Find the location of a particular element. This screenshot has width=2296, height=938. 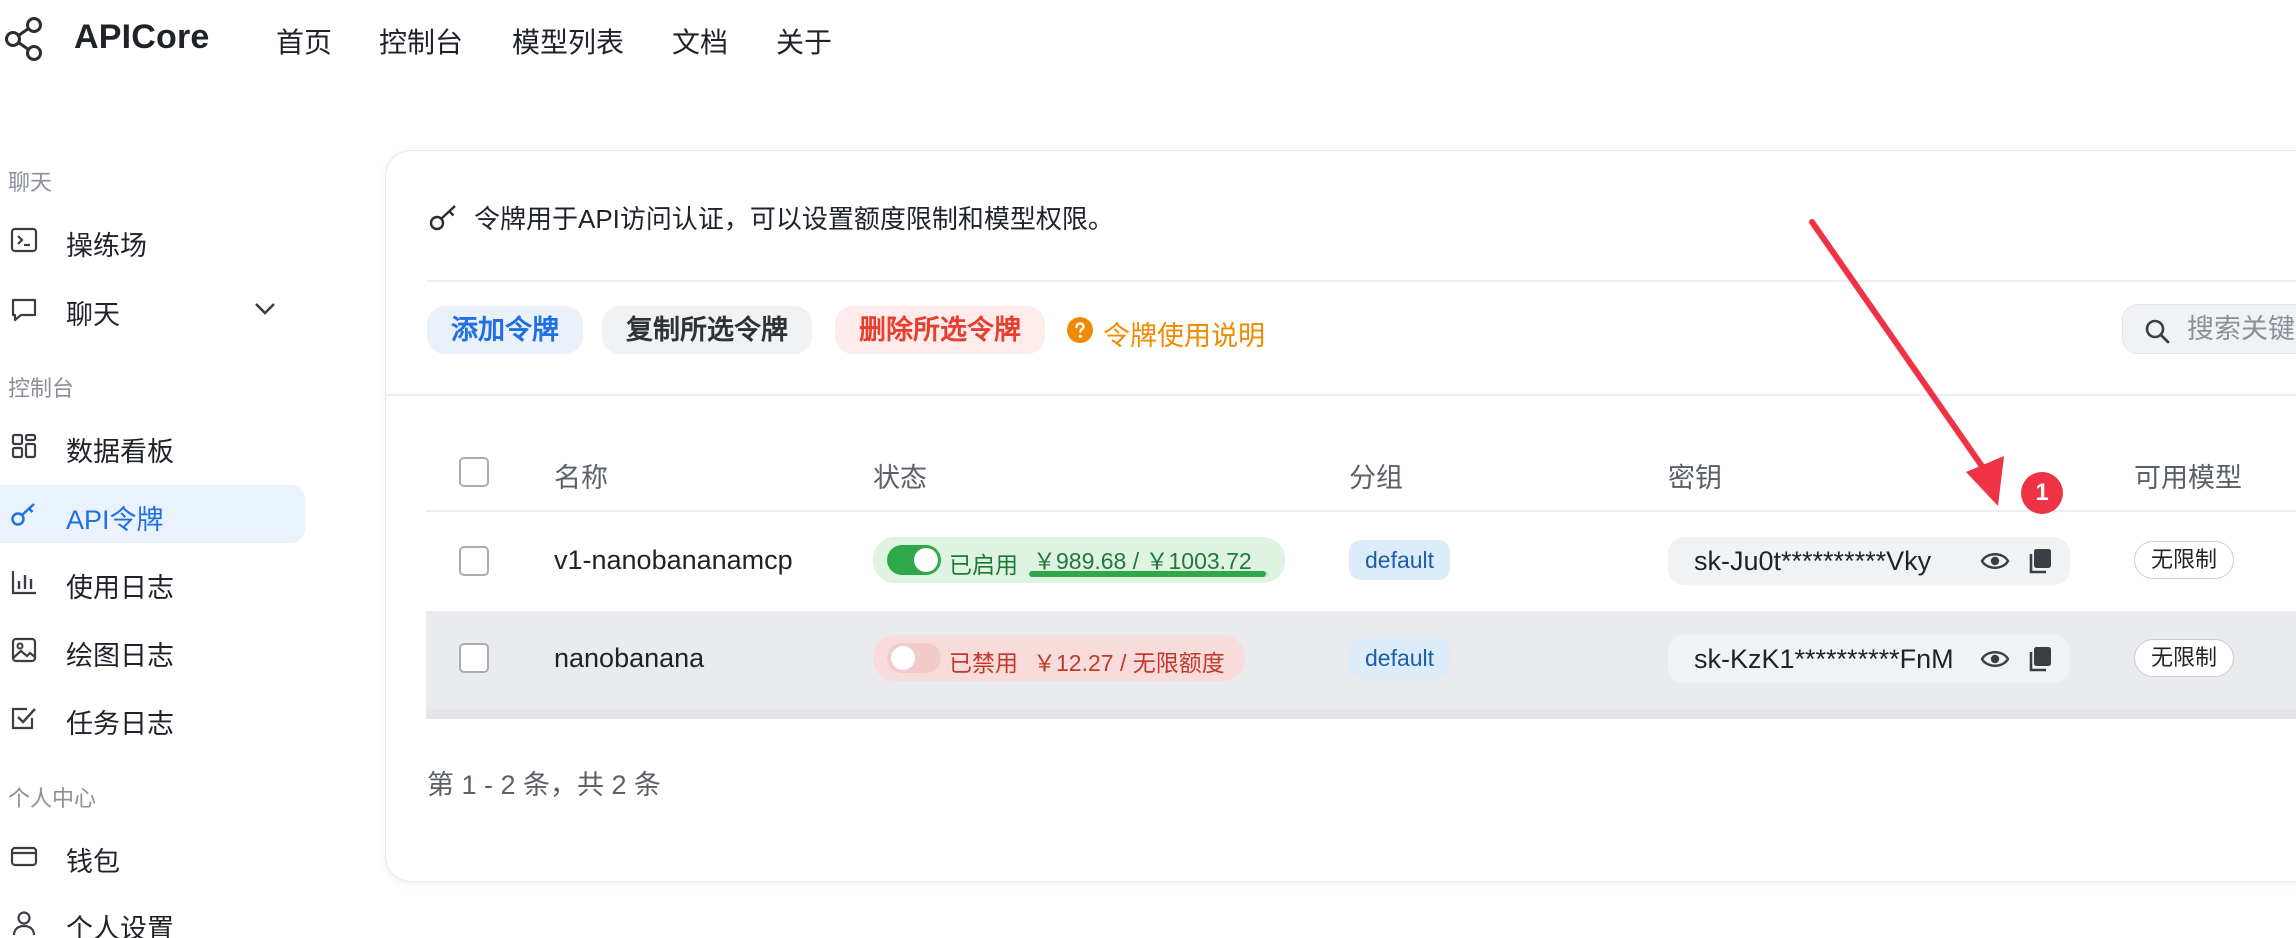

bar-chart-icon is located at coordinates (23, 583).